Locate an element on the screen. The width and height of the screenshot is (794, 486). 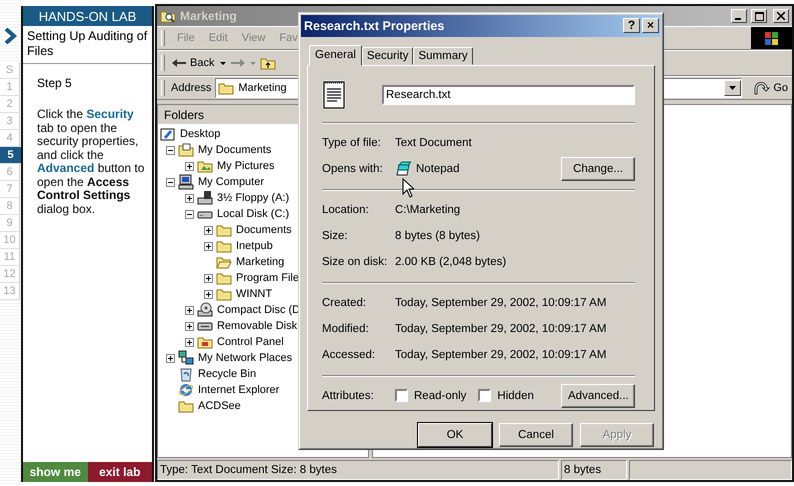
property-label: Created: is located at coordinates (345, 302).